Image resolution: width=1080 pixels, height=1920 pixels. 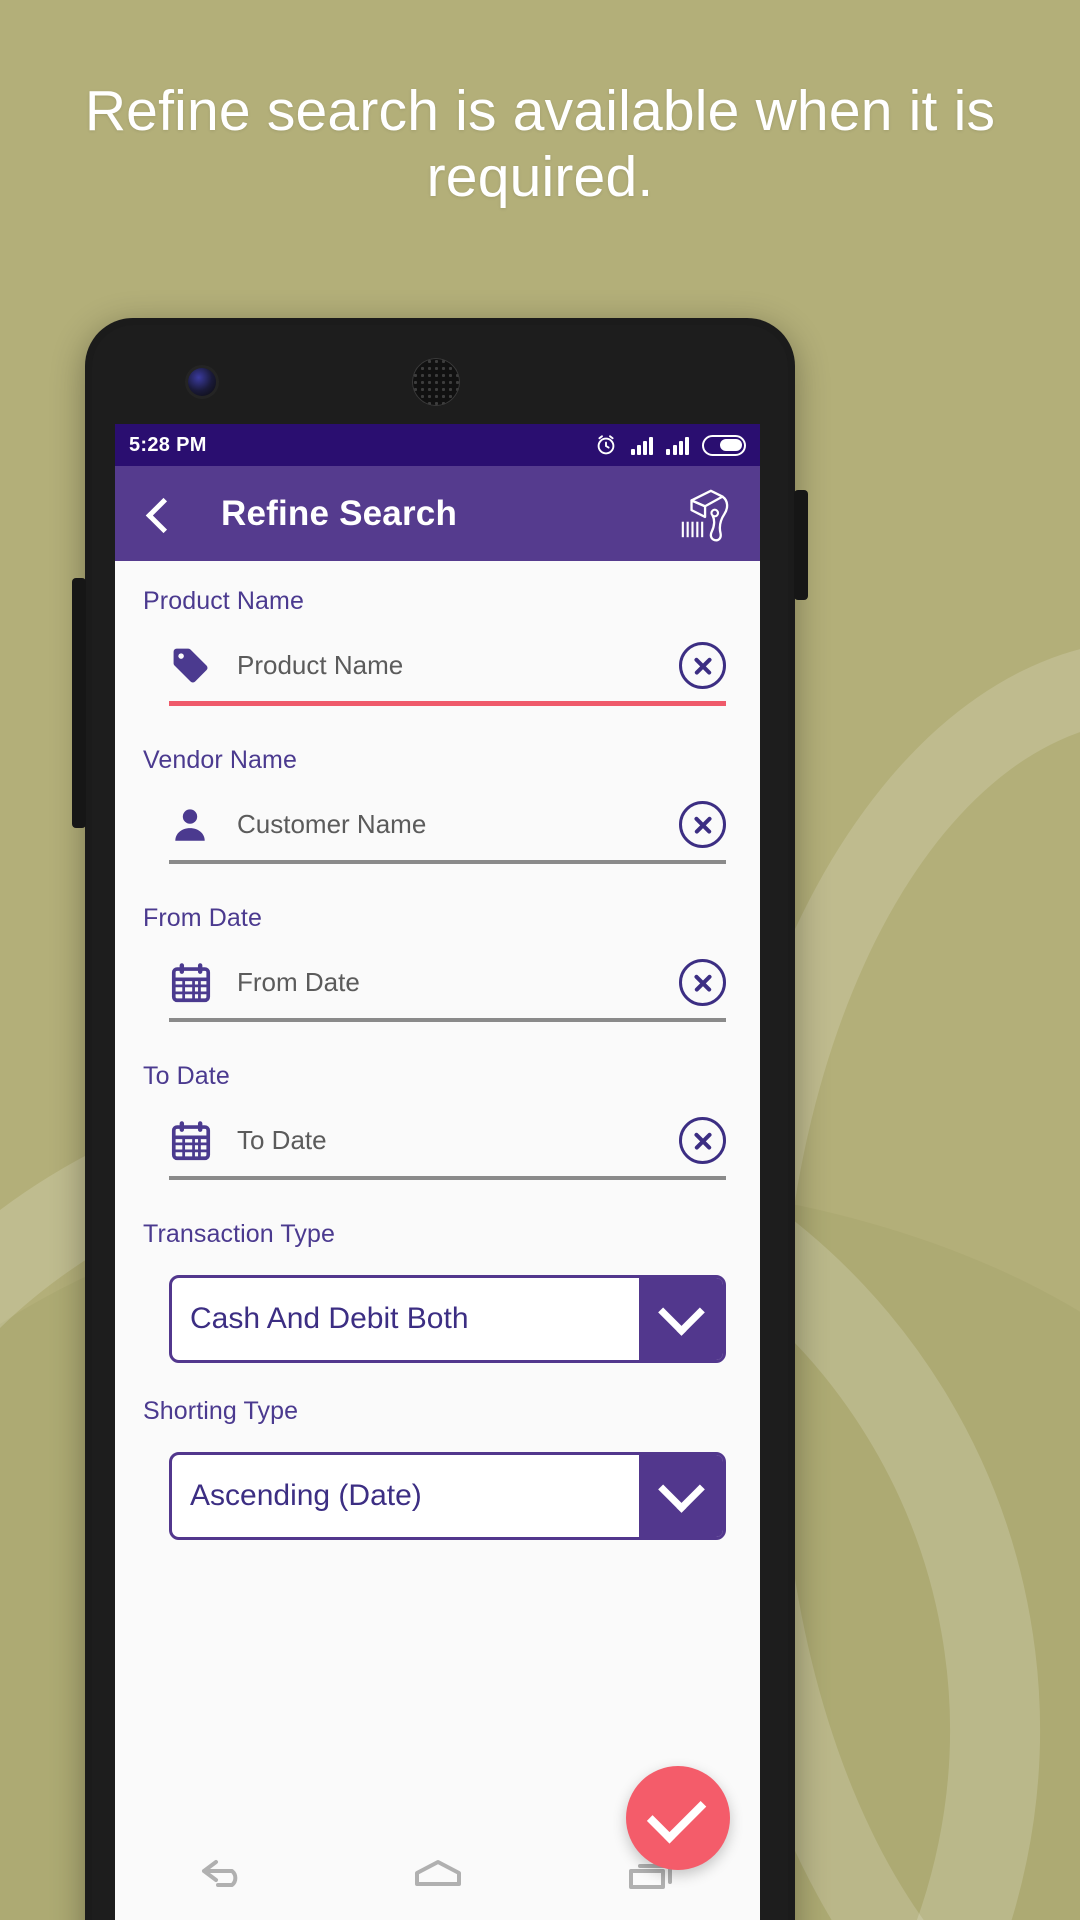 I want to click on field-group-shorting-type: Shorting Type Ascending (Date), so click(x=437, y=1468).